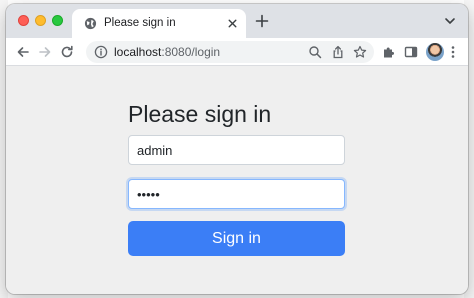 This screenshot has height=298, width=474. I want to click on tab-strip: Please sign in, so click(237, 21).